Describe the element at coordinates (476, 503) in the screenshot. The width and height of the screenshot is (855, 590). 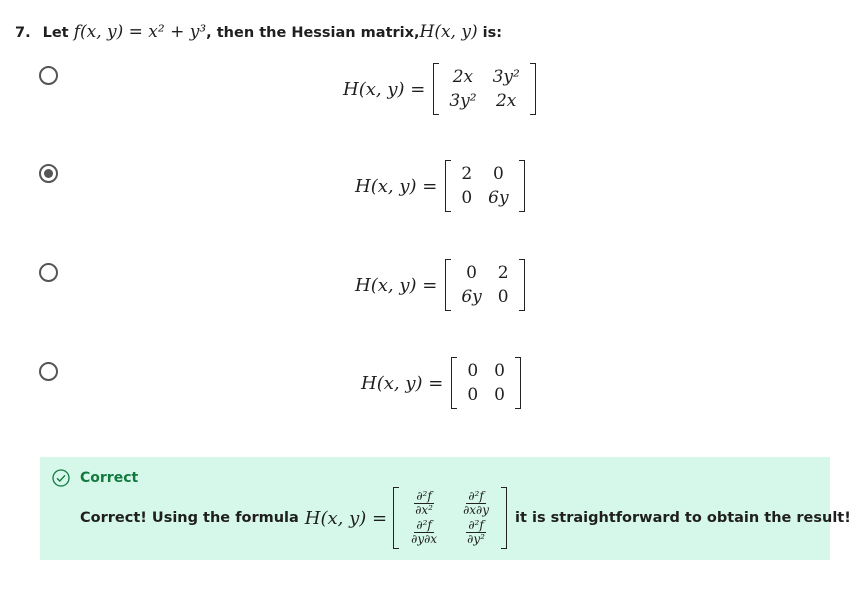
I see `partial-fraction: ∂²f ∂x∂y` at that location.